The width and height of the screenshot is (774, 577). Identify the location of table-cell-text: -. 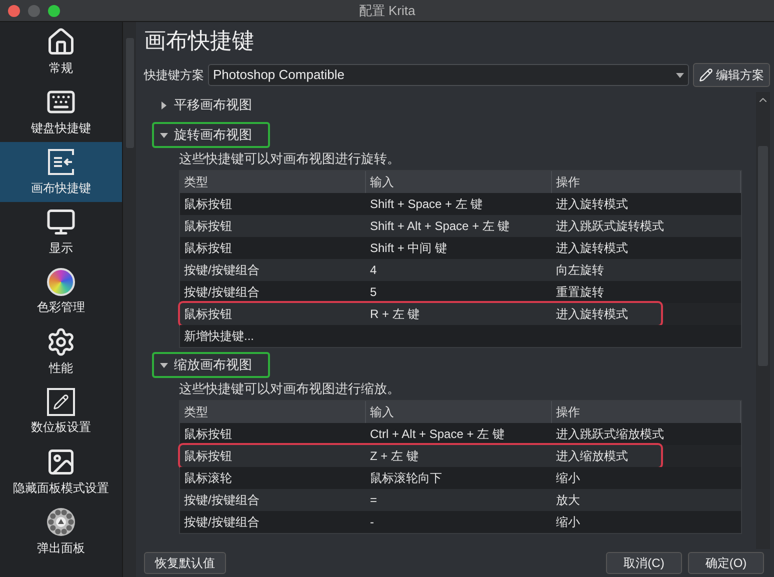
(372, 522).